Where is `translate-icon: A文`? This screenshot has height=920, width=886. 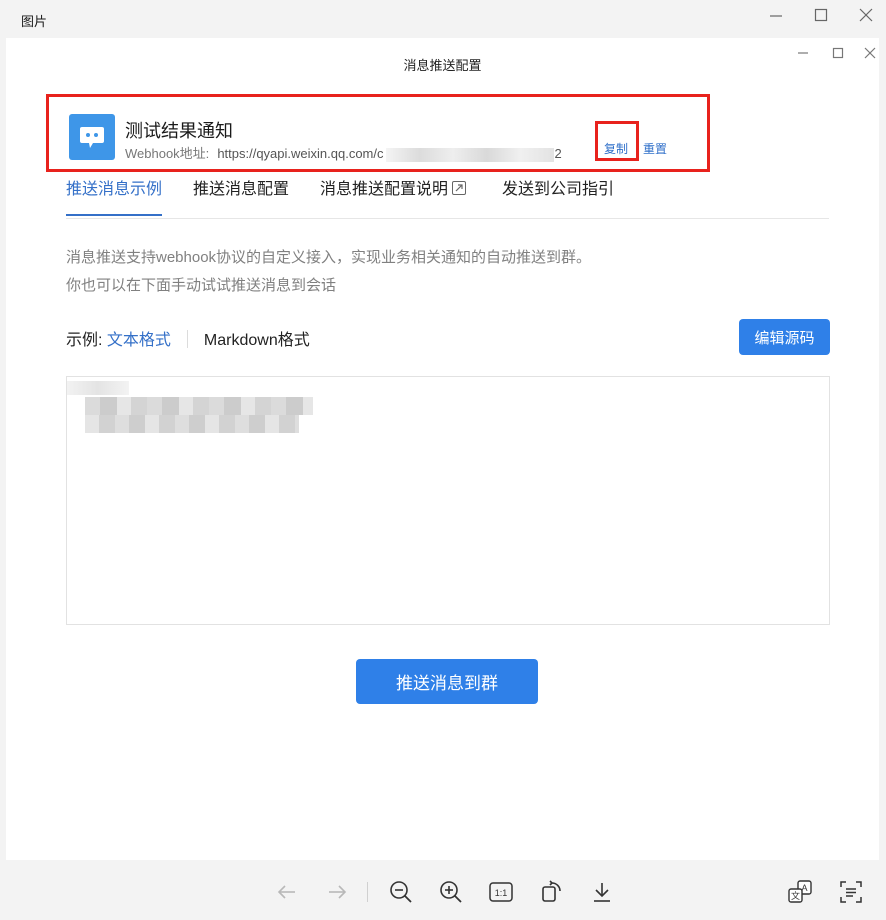
translate-icon: A文 is located at coordinates (800, 892).